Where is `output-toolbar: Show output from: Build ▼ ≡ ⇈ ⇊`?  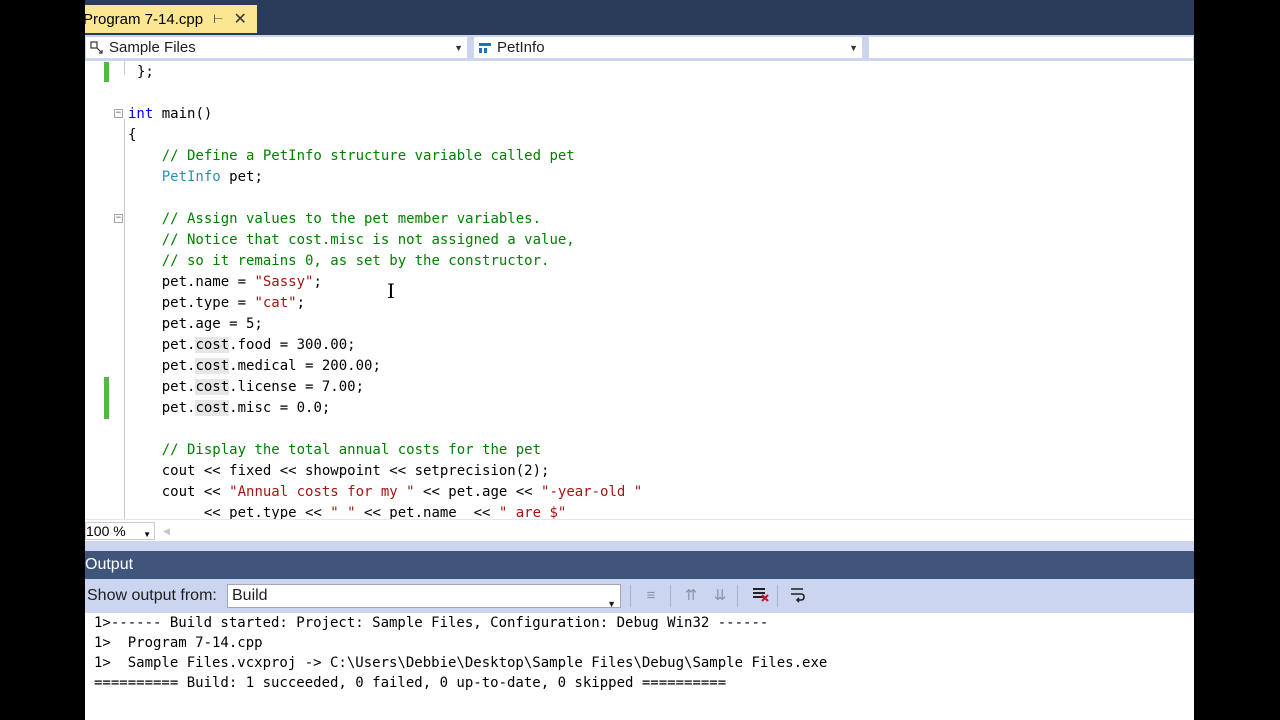
output-toolbar: Show output from: Build ▼ ≡ ⇈ ⇊ is located at coordinates (639, 596).